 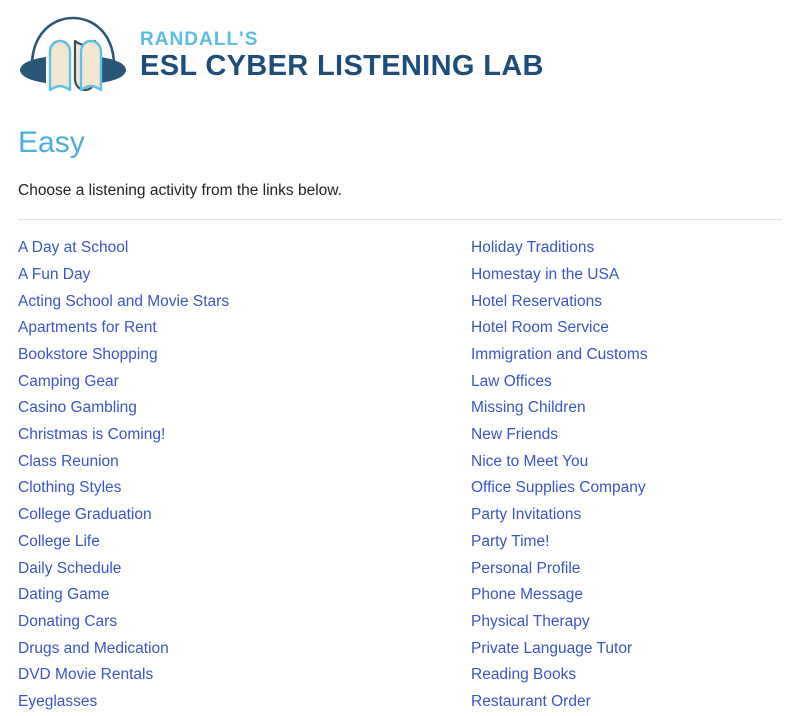 I want to click on brand-main-text: ESL CYBER LISTENING LAB, so click(x=342, y=65).